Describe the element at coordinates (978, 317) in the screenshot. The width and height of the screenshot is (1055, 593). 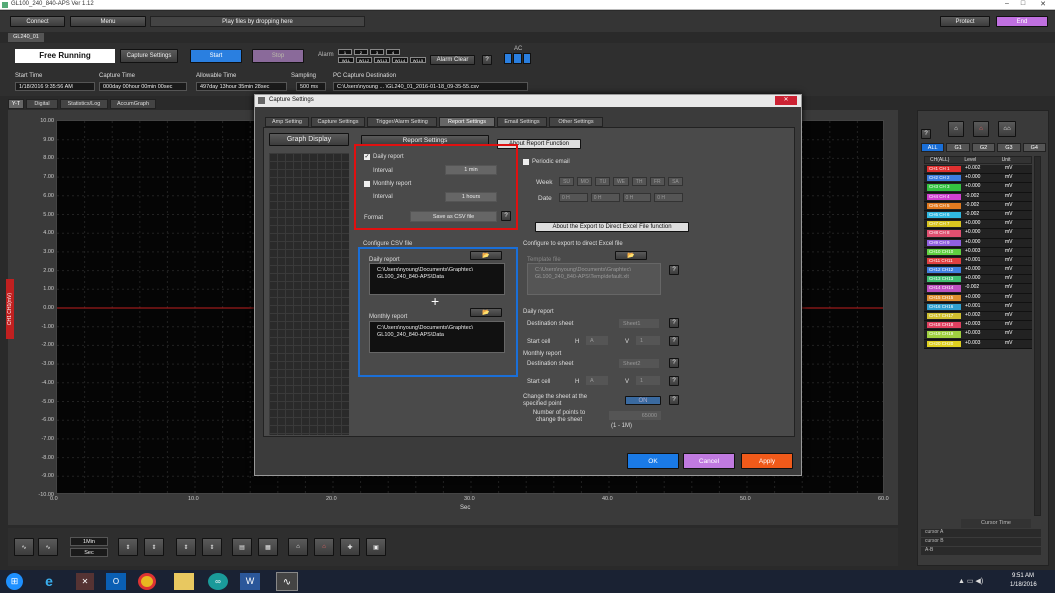
I see `channel-row: CH17 CH17 +0.002 mV` at that location.